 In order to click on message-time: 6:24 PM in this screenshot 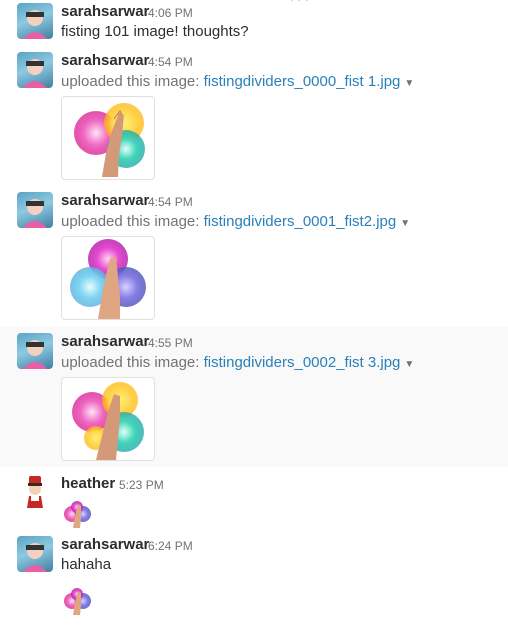, I will do `click(170, 546)`.